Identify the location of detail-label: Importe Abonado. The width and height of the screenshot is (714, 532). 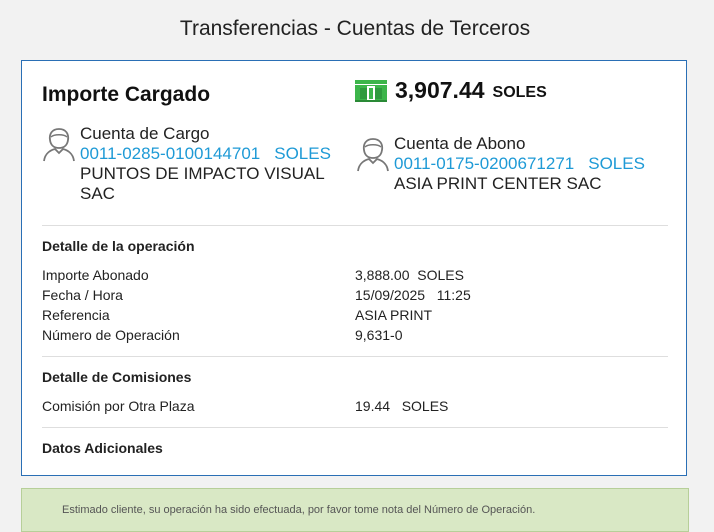
(95, 275).